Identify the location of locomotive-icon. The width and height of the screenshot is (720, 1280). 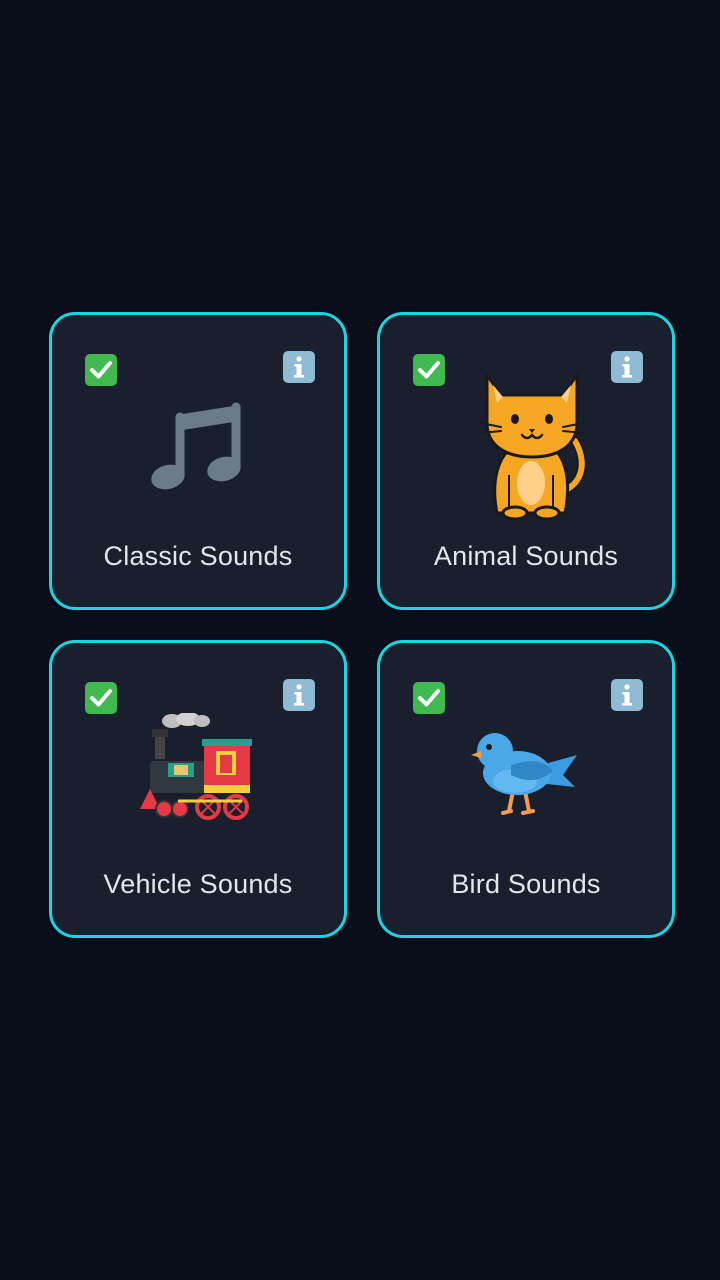
(196, 766).